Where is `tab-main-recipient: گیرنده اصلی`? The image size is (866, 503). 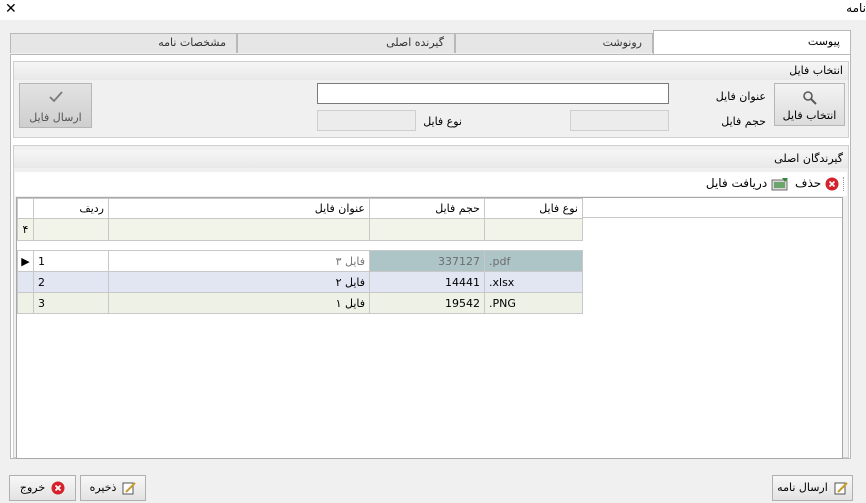 tab-main-recipient: گیرنده اصلی is located at coordinates (346, 43).